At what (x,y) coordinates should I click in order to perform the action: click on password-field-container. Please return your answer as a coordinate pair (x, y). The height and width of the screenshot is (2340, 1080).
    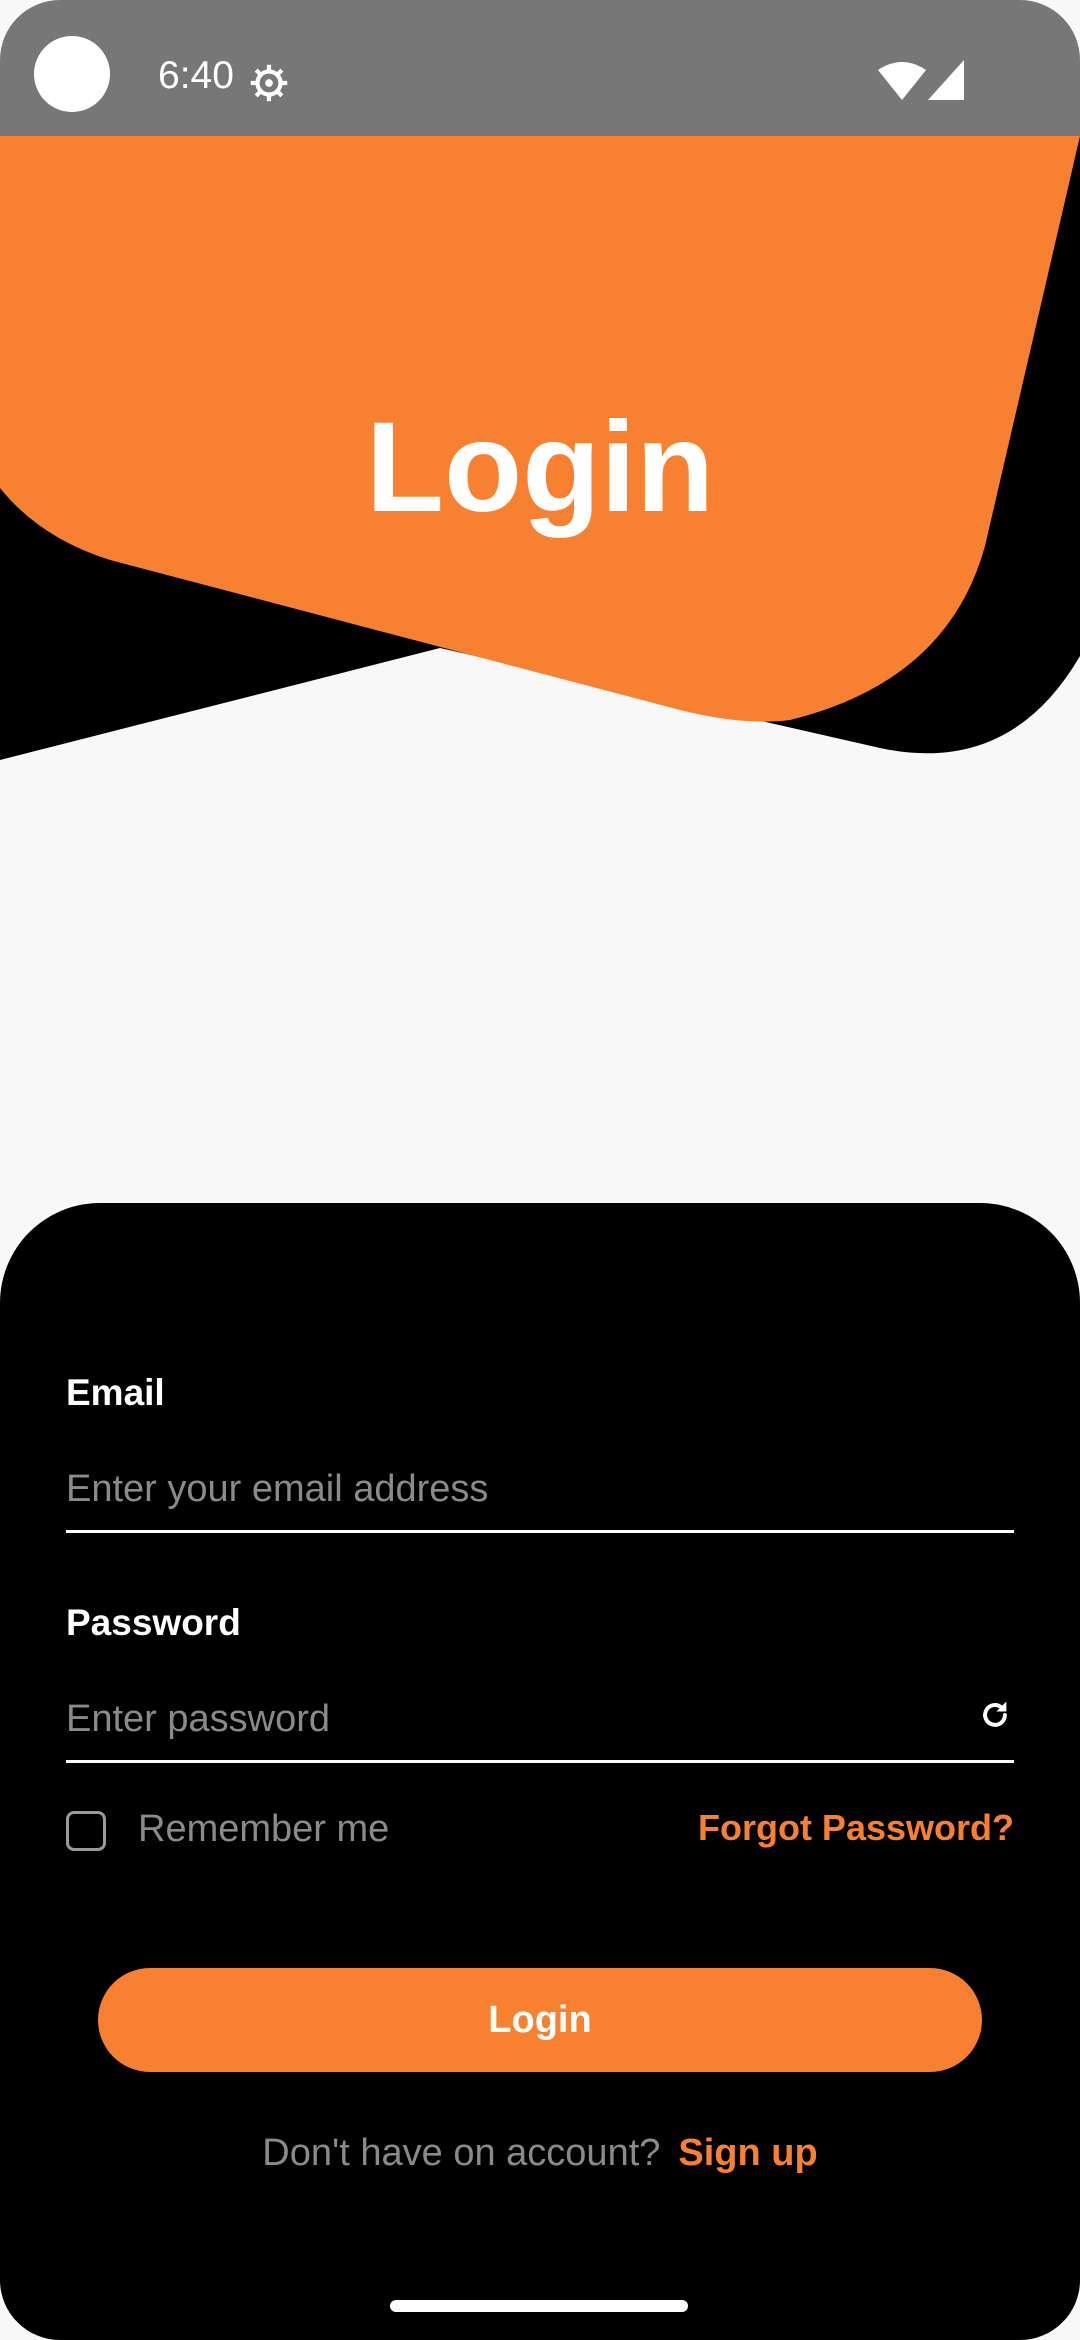
    Looking at the image, I should click on (540, 1723).